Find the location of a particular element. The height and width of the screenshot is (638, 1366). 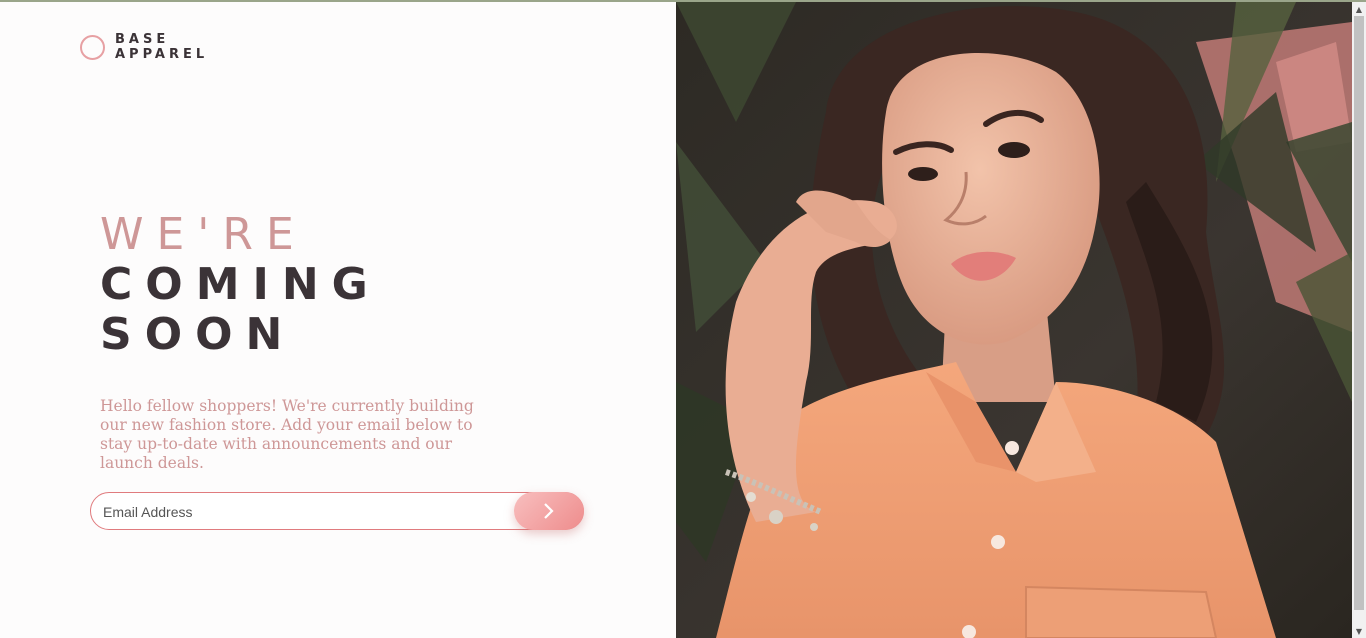

title-line-2: COMING is located at coordinates (240, 284).